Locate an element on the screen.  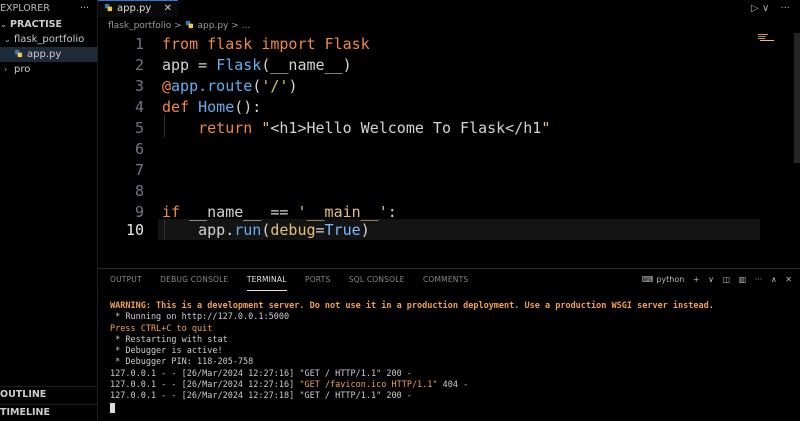
tree-item-flask-portfolio: ⌄ flask_portfolio is located at coordinates (48, 39).